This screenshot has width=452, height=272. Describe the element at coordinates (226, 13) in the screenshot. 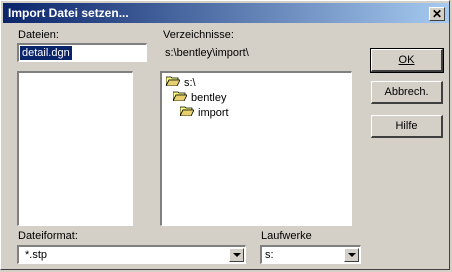

I see `title-bar: Import Datei setzen... ✕` at that location.